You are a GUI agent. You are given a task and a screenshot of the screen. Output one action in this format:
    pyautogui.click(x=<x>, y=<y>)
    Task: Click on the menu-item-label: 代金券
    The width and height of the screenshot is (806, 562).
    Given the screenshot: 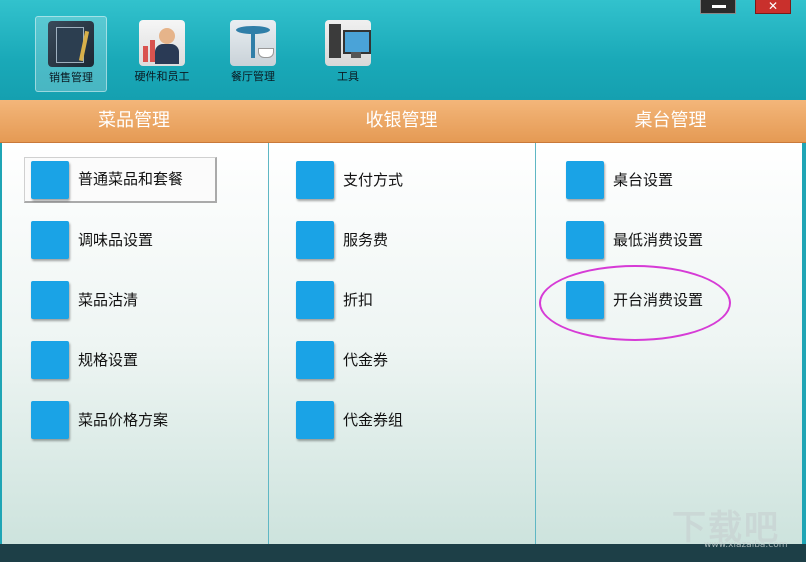 What is the action you would take?
    pyautogui.click(x=366, y=360)
    